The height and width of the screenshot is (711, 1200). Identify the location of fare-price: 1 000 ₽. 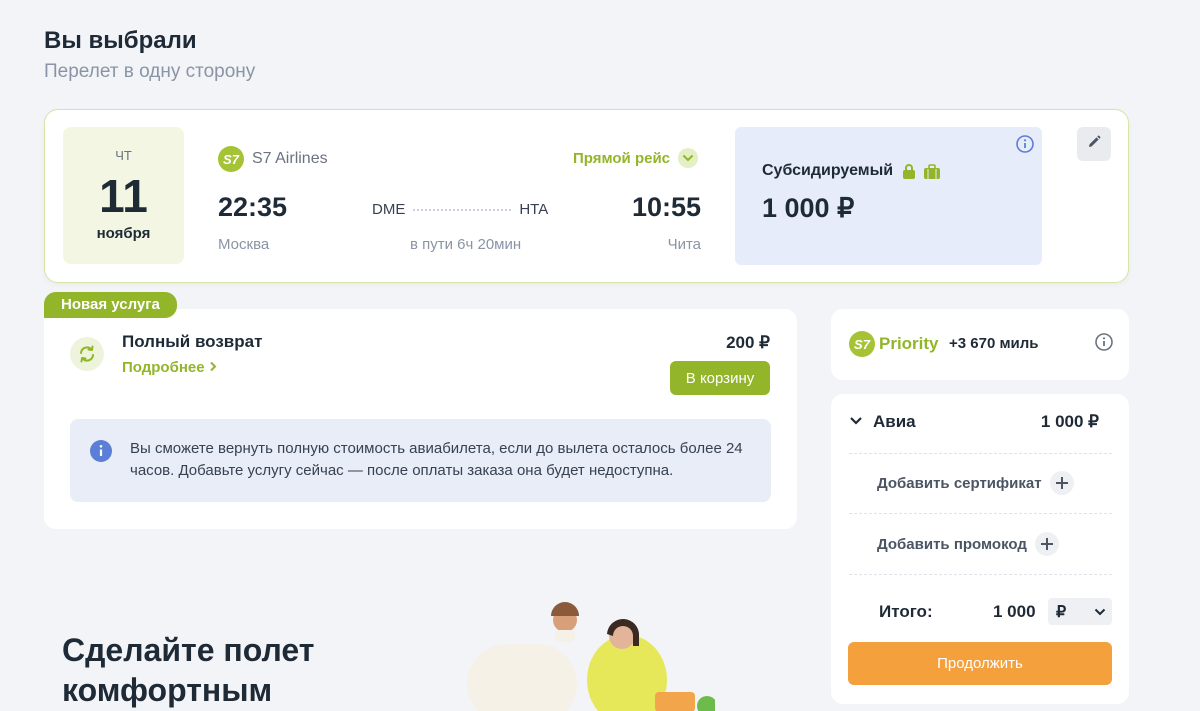
(808, 208).